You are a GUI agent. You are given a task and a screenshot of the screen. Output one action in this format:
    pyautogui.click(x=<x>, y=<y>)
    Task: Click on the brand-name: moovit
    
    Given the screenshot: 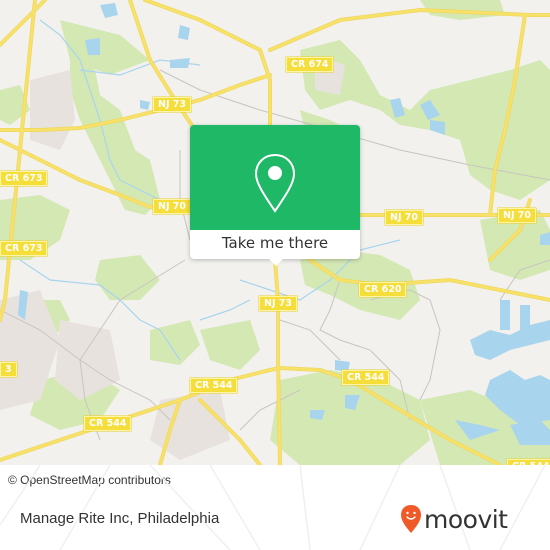 What is the action you would take?
    pyautogui.click(x=466, y=519)
    